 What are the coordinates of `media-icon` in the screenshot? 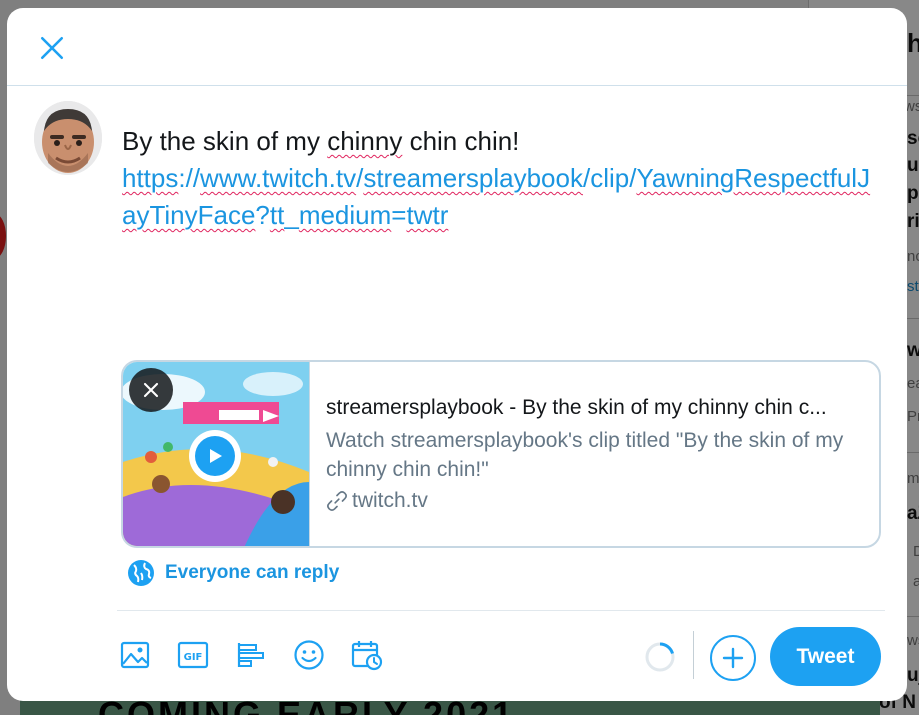 It's located at (135, 655).